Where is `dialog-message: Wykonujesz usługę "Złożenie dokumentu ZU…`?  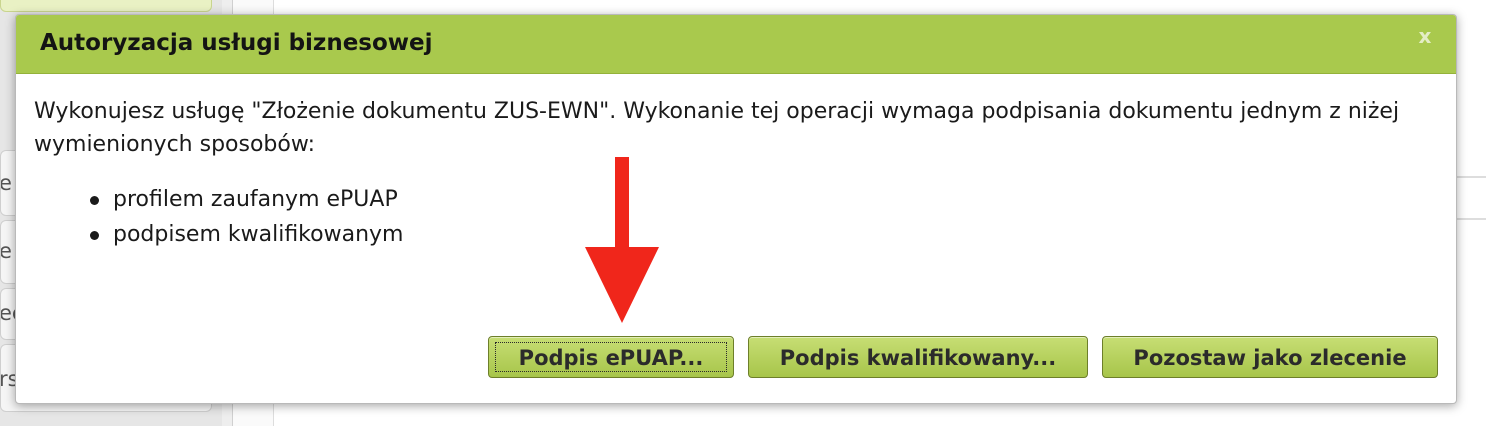 dialog-message: Wykonujesz usługę "Złożenie dokumentu ZU… is located at coordinates (717, 128).